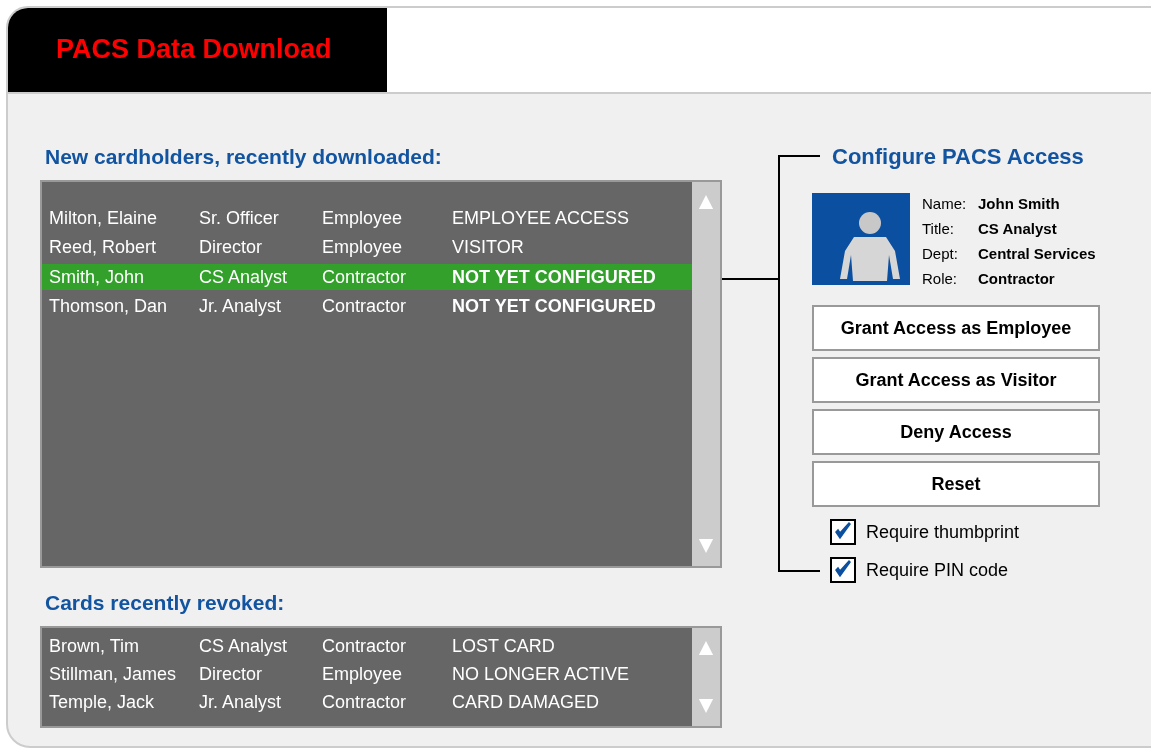 The image size is (1151, 755). I want to click on section-heading: New cardholders, recently downloaded:, so click(243, 157).